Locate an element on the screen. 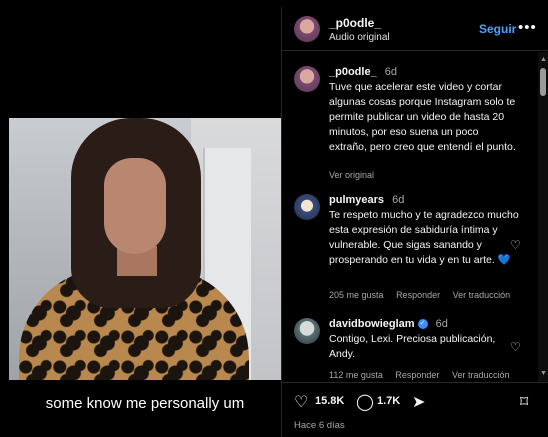  caption-time: 6d is located at coordinates (390, 72).